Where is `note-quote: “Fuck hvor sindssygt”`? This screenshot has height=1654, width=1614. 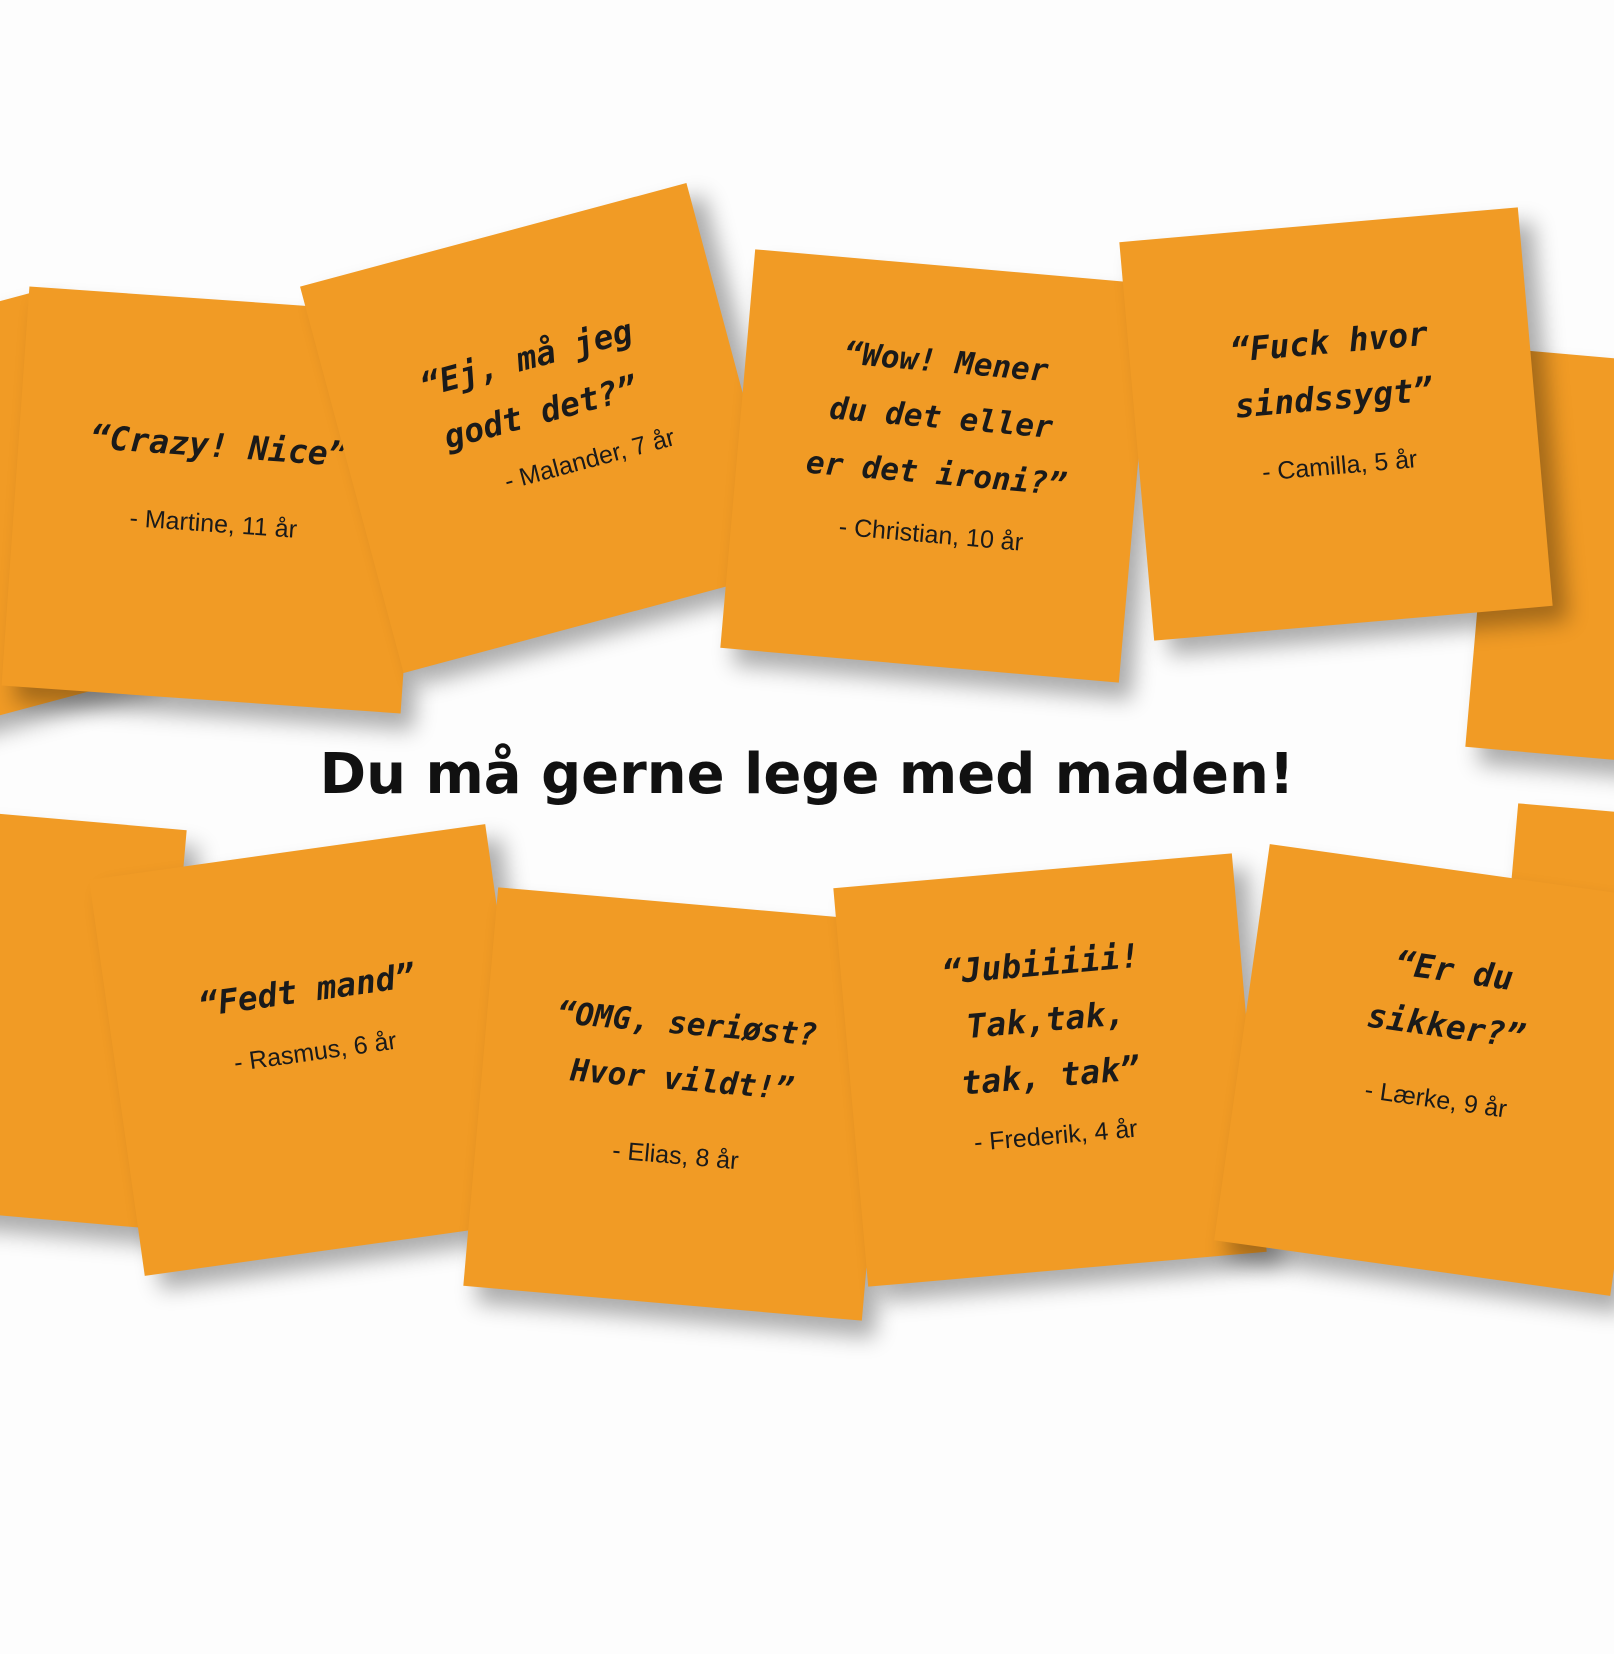
note-quote: “Fuck hvor sindssygt” is located at coordinates (1331, 369).